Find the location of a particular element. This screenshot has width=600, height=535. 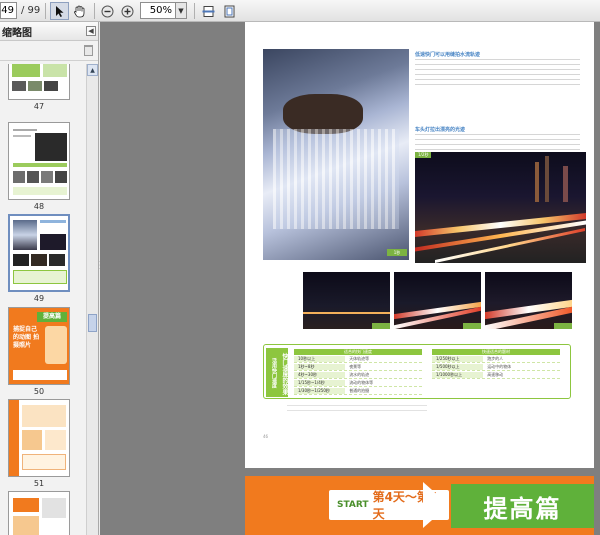

zoom-level-input: 50% is located at coordinates (158, 10).